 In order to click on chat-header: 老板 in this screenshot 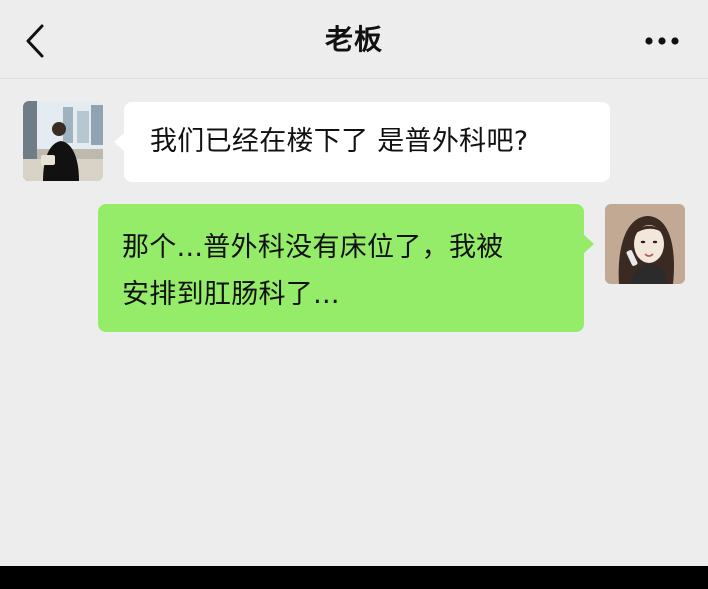, I will do `click(354, 39)`.